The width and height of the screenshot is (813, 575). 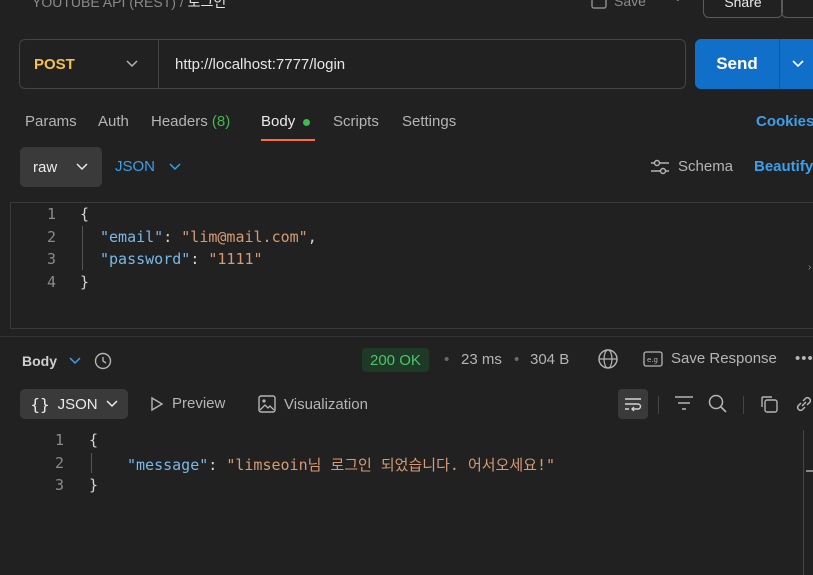 I want to click on tab-headers: Headers (8), so click(x=190, y=121).